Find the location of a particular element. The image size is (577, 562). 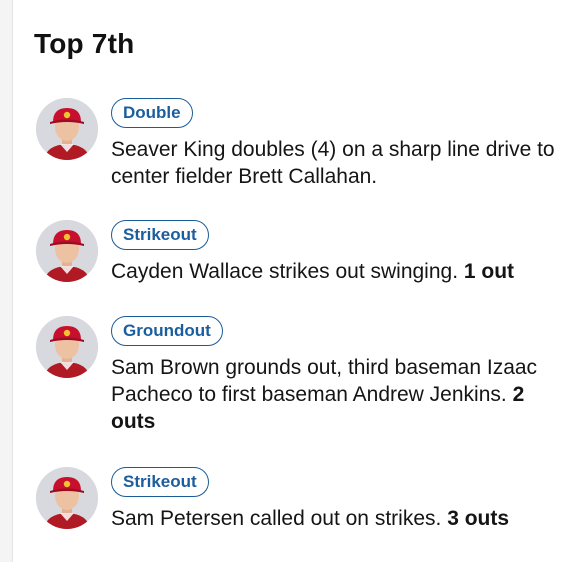

outs-count: 3 outs is located at coordinates (478, 518).